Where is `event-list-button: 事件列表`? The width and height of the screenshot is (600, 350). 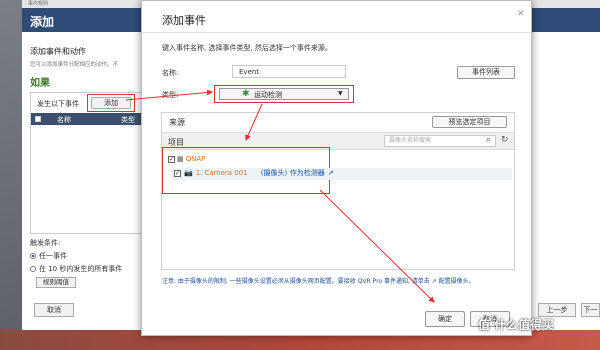
event-list-button: 事件列表 is located at coordinates (486, 72).